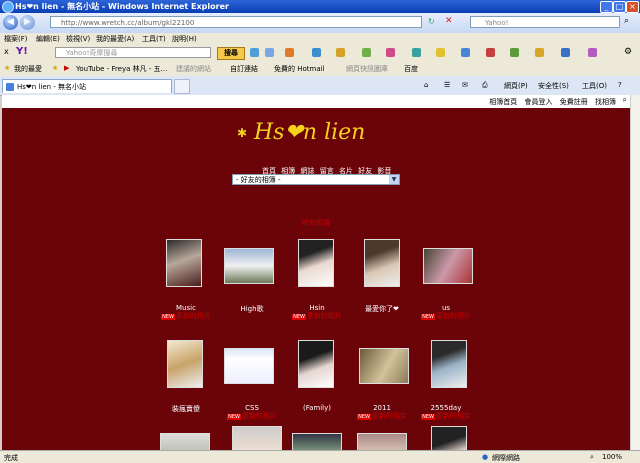 This screenshot has height=463, width=640. I want to click on link-album-home: 相簿首頁, so click(503, 102).